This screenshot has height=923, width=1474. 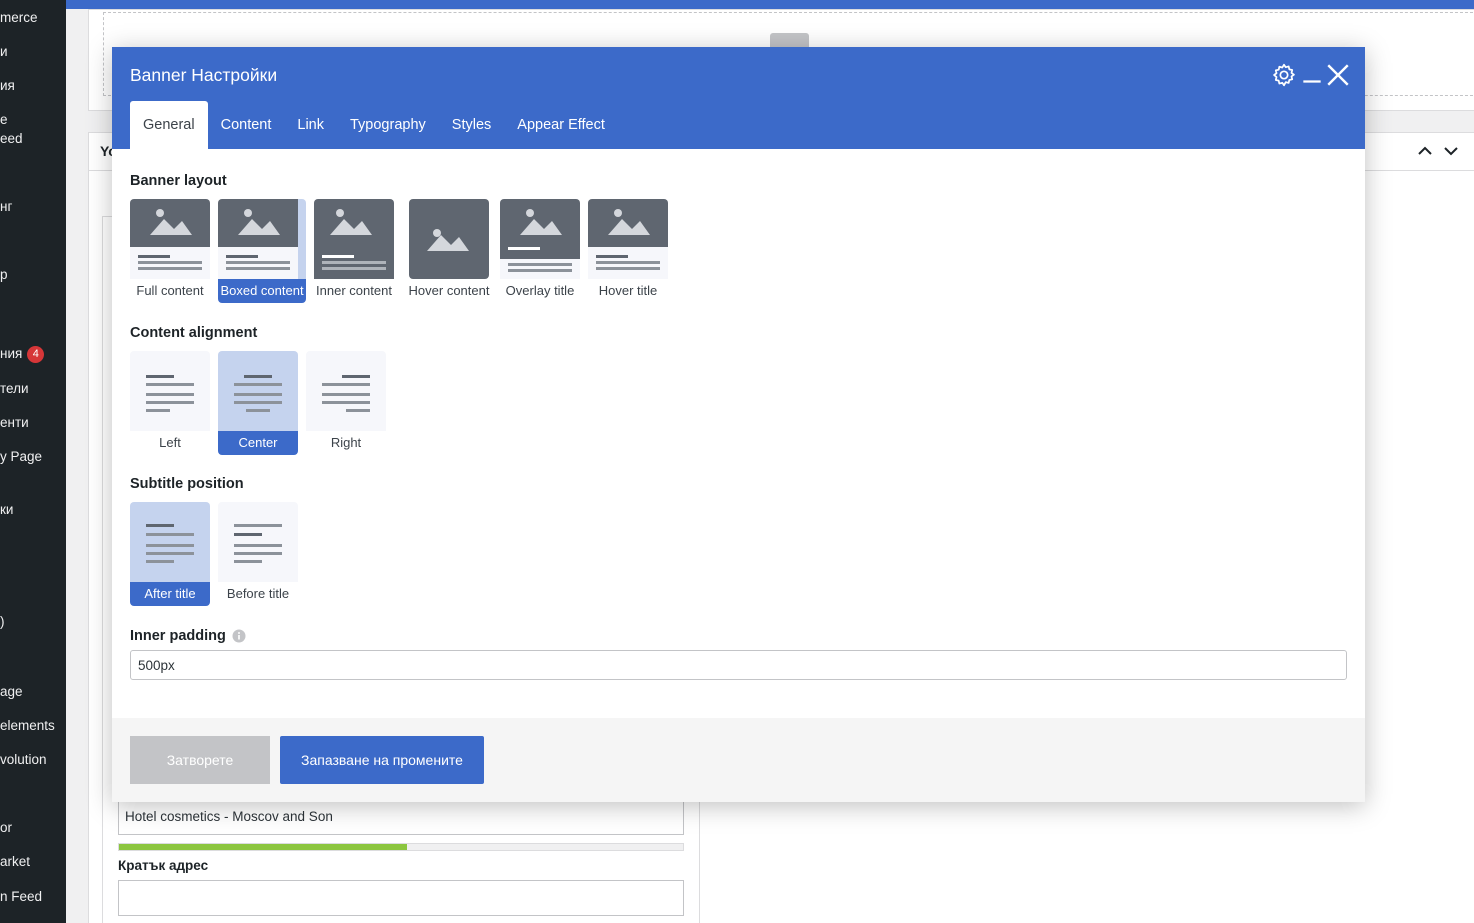 I want to click on subtitle-option-after-title: After title, so click(x=170, y=554).